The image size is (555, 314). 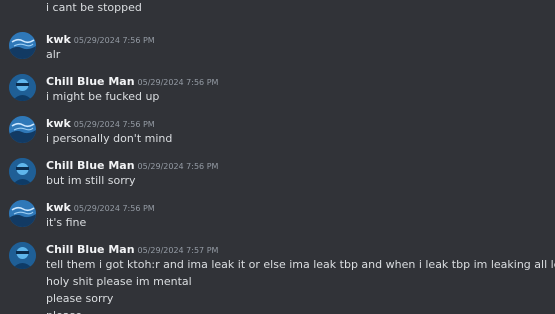 What do you see at coordinates (300, 310) in the screenshot?
I see `message-text: please` at bounding box center [300, 310].